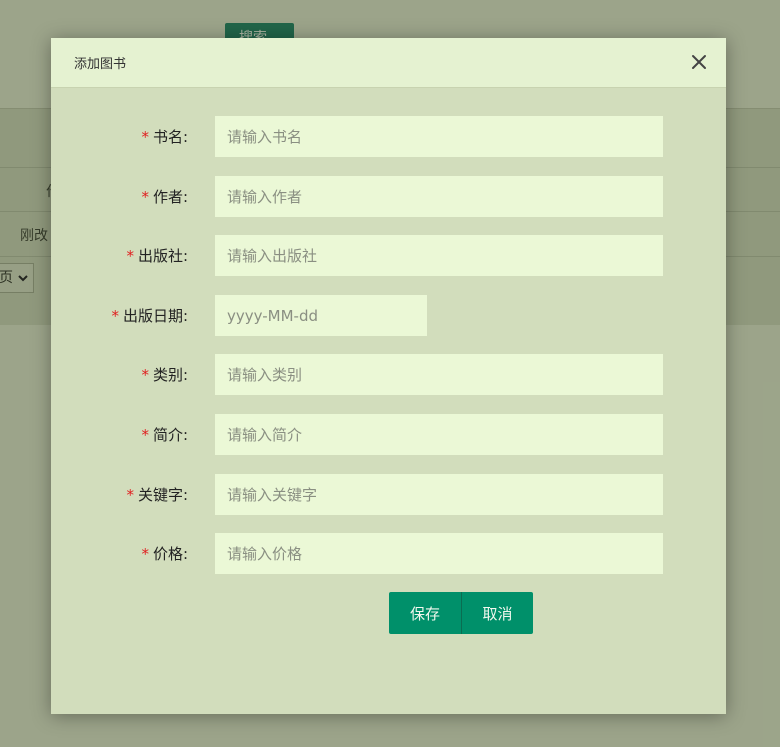 Image resolution: width=780 pixels, height=747 pixels. I want to click on summary-label: * 简介:, so click(164, 434).